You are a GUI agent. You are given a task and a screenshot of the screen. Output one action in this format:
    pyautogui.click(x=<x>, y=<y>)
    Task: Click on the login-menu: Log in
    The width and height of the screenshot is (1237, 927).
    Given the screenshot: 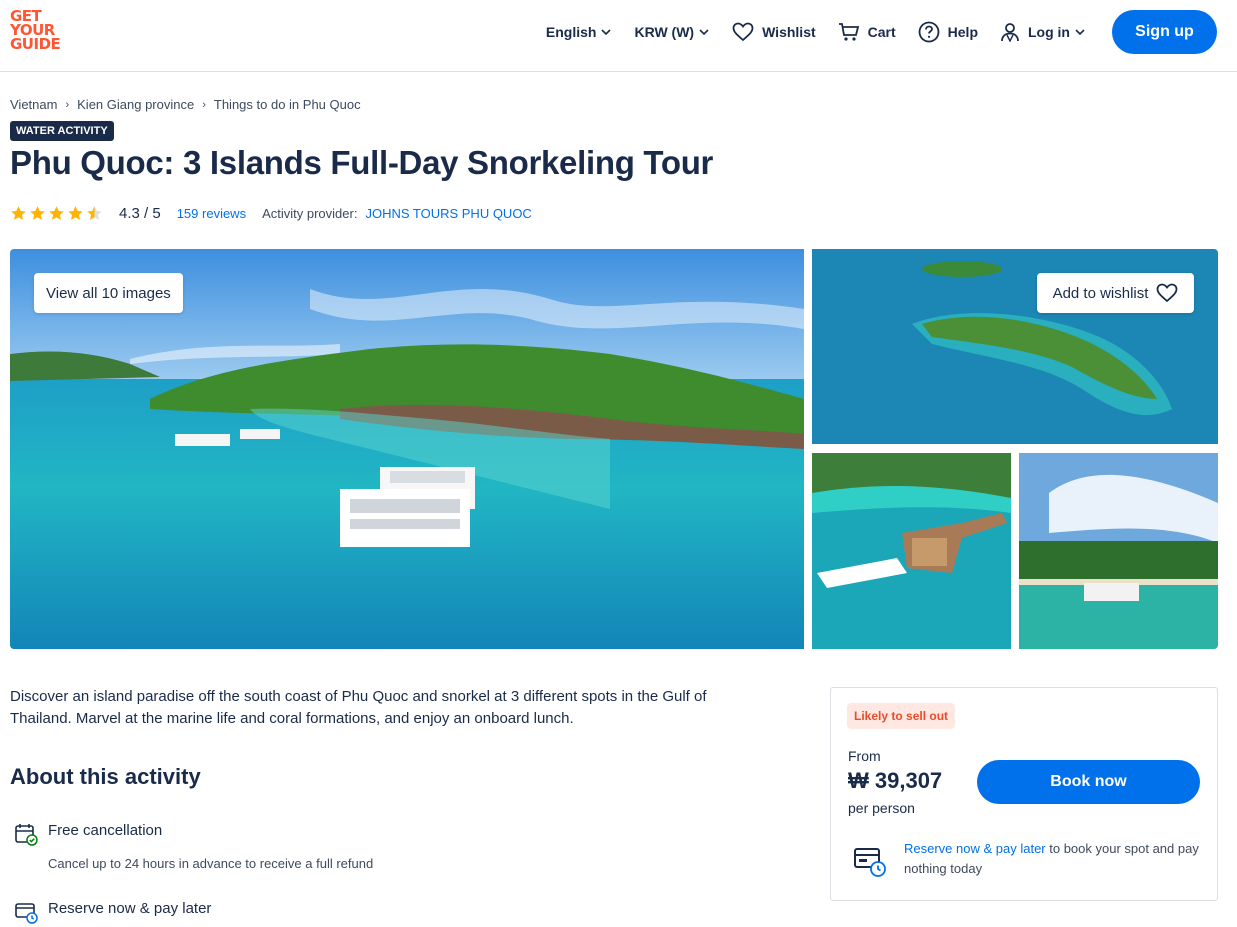 What is the action you would take?
    pyautogui.click(x=1043, y=32)
    